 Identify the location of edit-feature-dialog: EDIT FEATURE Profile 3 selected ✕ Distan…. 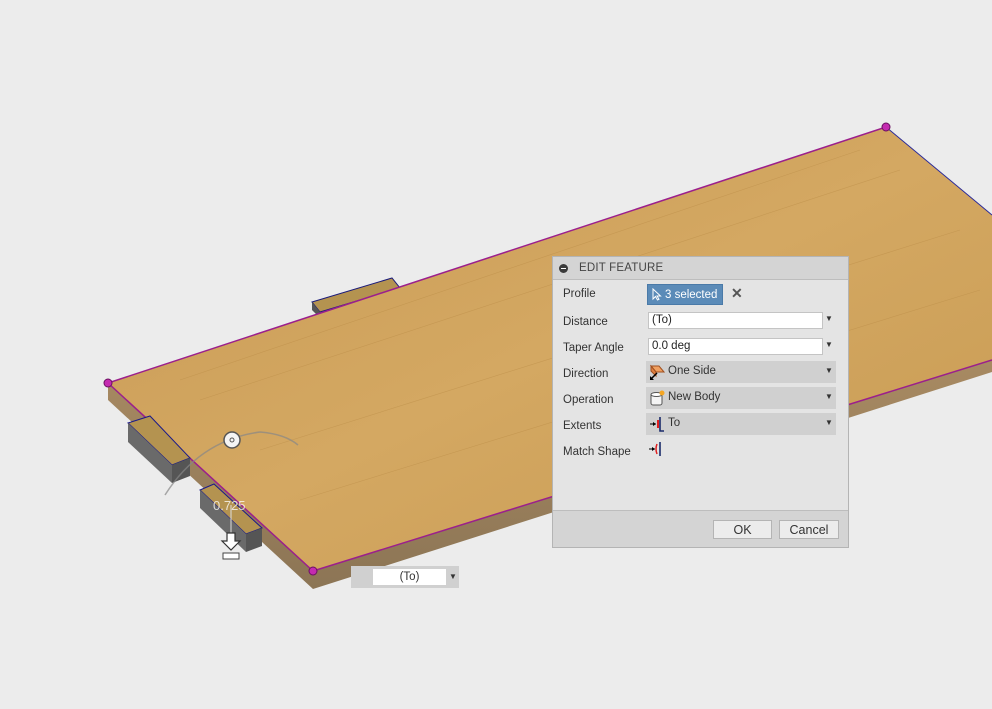
(700, 402).